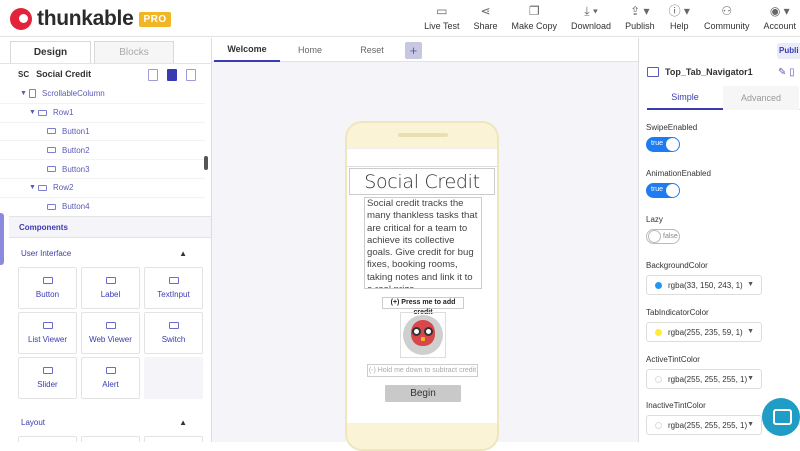  What do you see at coordinates (779, 26) in the screenshot?
I see `nav-label: Account` at bounding box center [779, 26].